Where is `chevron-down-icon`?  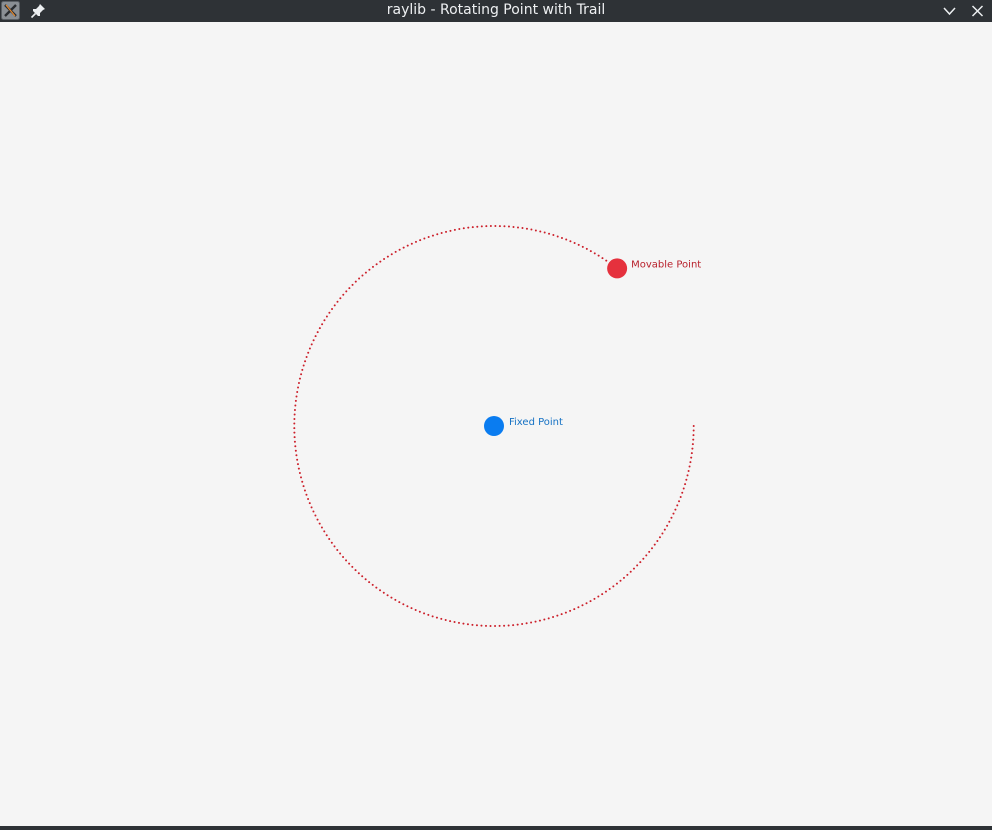
chevron-down-icon is located at coordinates (949, 11).